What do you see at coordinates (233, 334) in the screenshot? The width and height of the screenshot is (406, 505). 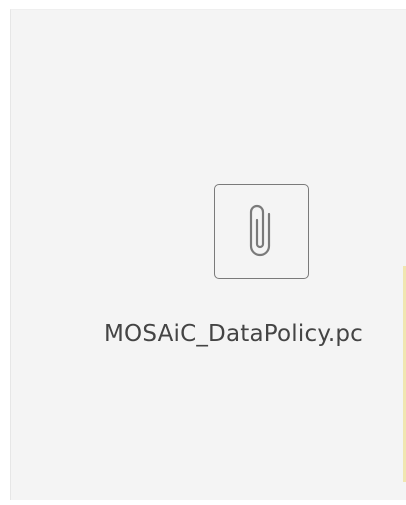 I see `attachment-file-name: MOSAiC_DataPolicy.pc` at bounding box center [233, 334].